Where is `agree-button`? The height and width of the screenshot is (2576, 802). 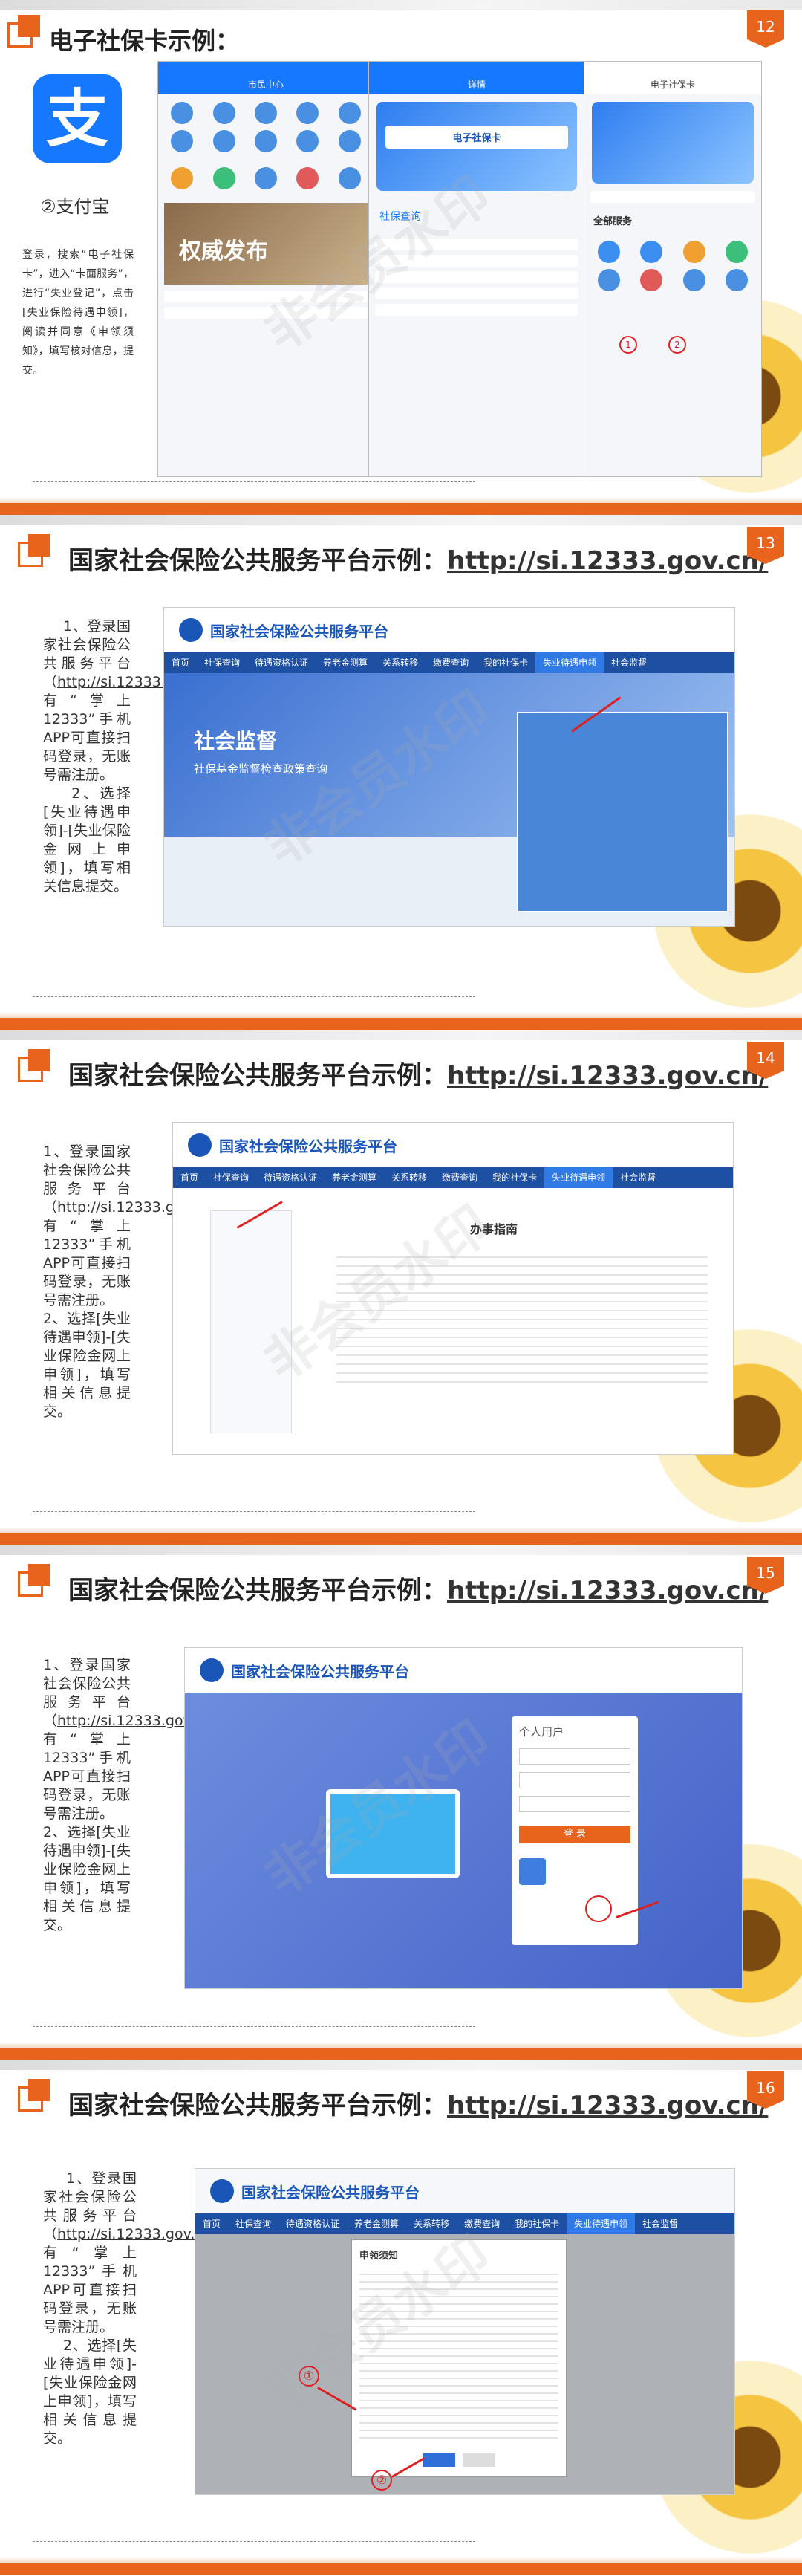 agree-button is located at coordinates (439, 2460).